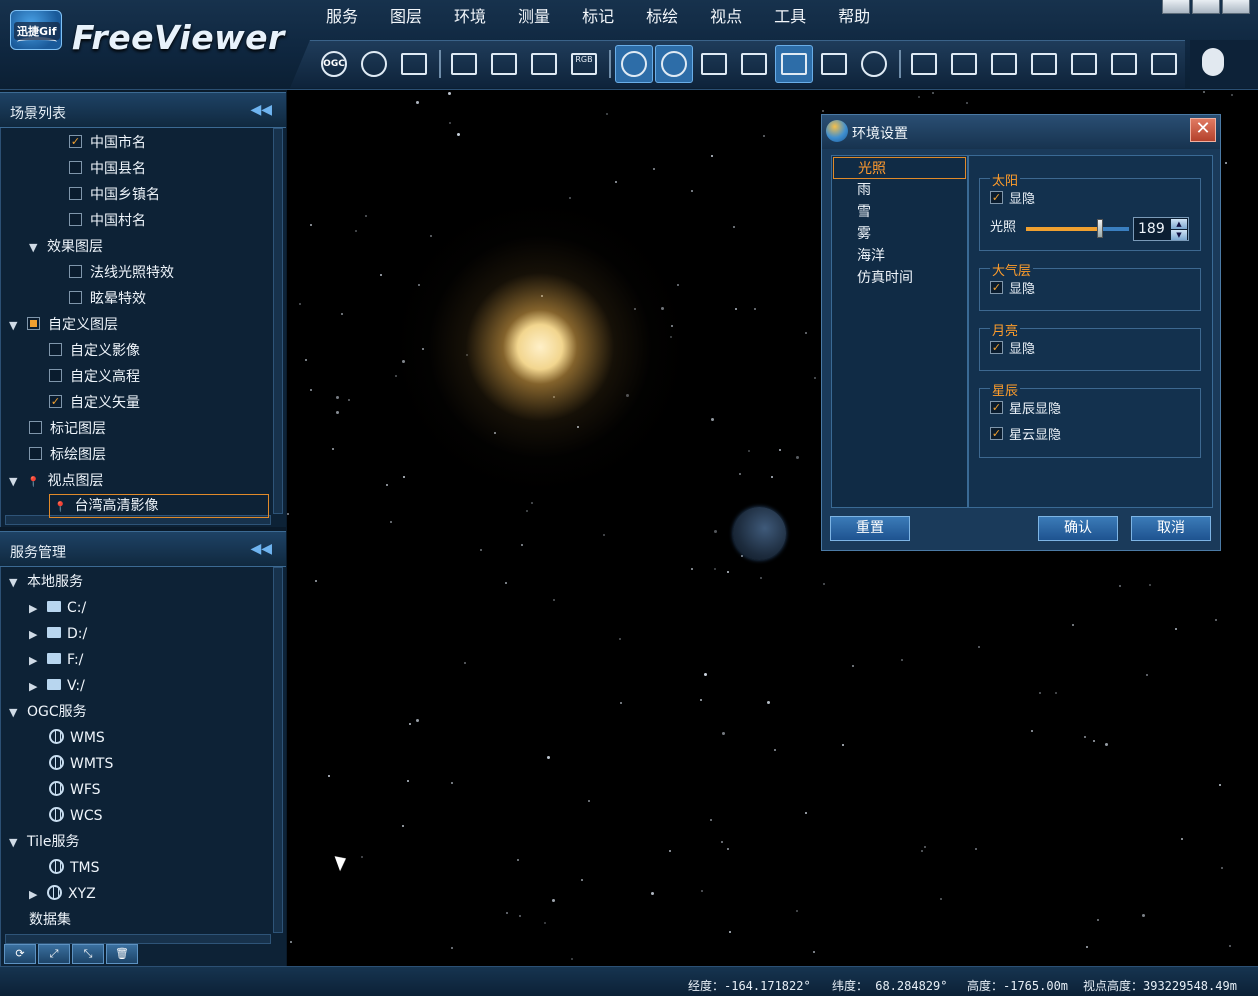 Image resolution: width=1258 pixels, height=996 pixels. I want to click on sun-visible-checkbox: ✓ 显隐, so click(1012, 200).